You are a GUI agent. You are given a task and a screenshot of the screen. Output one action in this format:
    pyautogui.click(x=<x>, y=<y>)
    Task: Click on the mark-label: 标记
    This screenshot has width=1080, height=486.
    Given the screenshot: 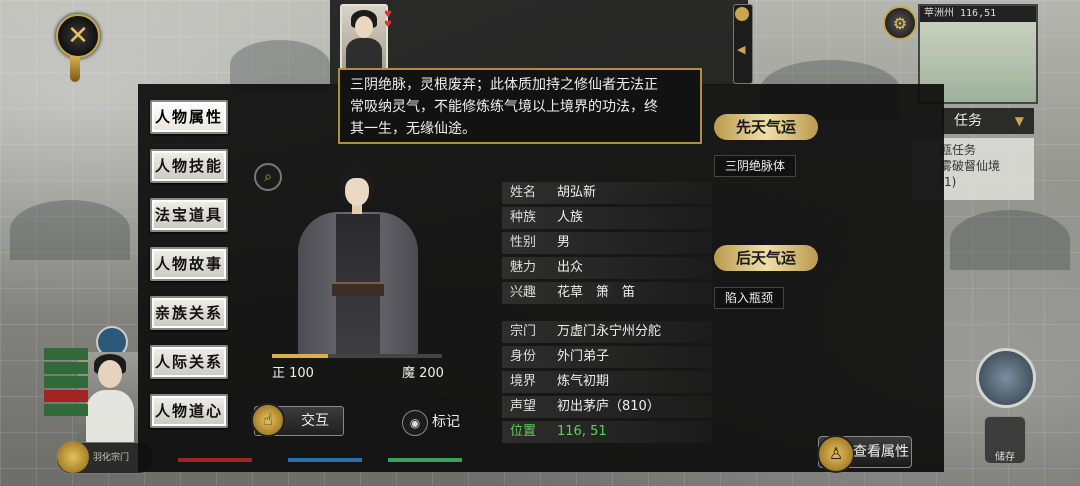 What is the action you would take?
    pyautogui.click(x=446, y=422)
    